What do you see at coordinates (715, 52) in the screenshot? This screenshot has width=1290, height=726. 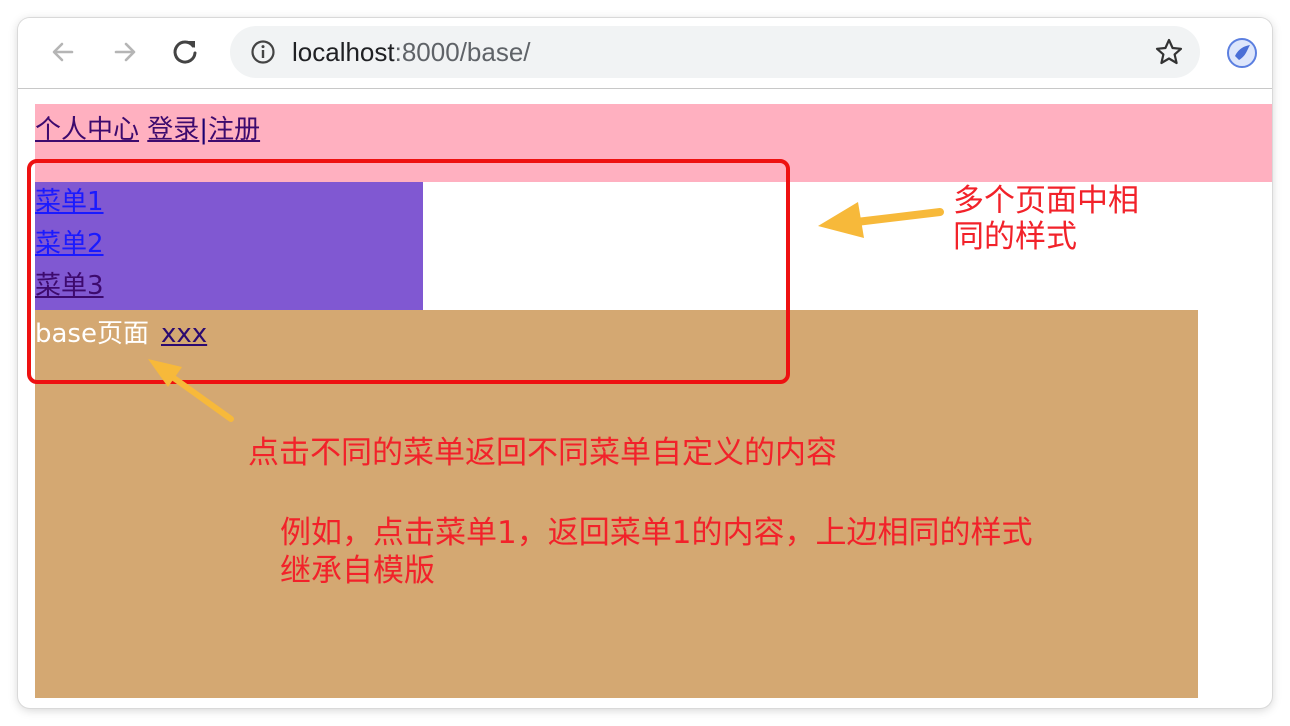 I see `address-bar: localhost:8000/base/` at bounding box center [715, 52].